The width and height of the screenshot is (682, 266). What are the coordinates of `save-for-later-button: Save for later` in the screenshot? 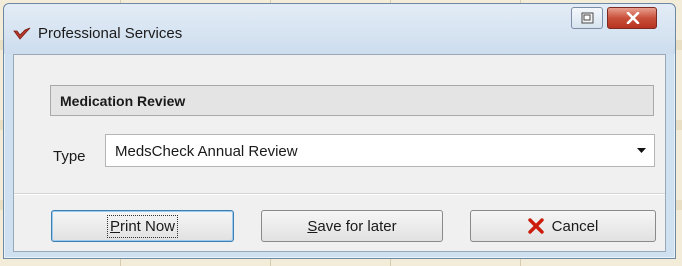 It's located at (352, 226).